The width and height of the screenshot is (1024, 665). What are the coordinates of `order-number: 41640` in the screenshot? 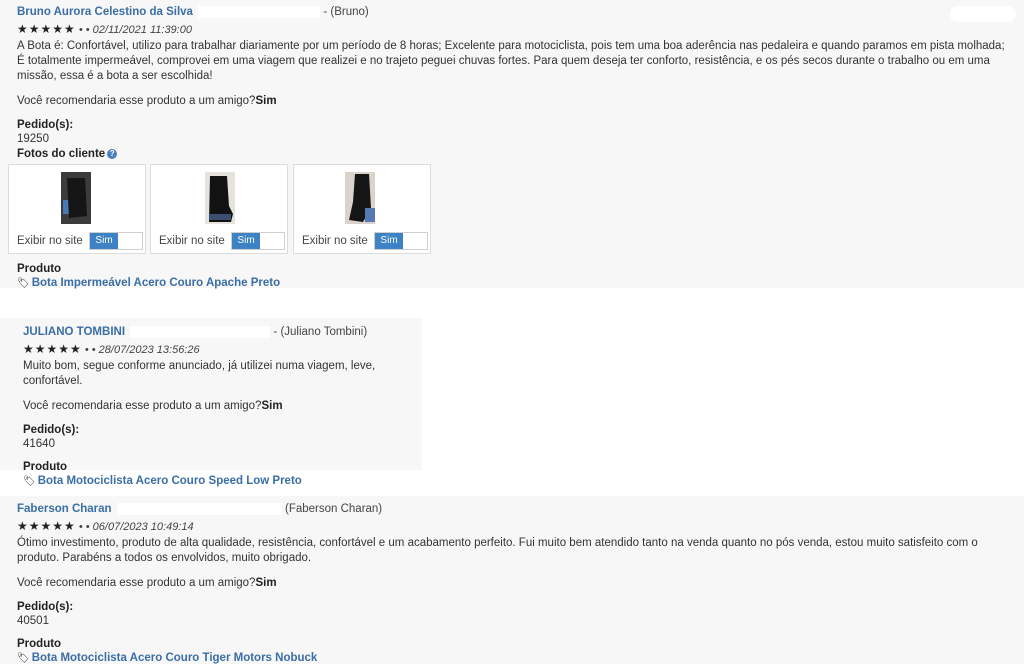 It's located at (39, 444).